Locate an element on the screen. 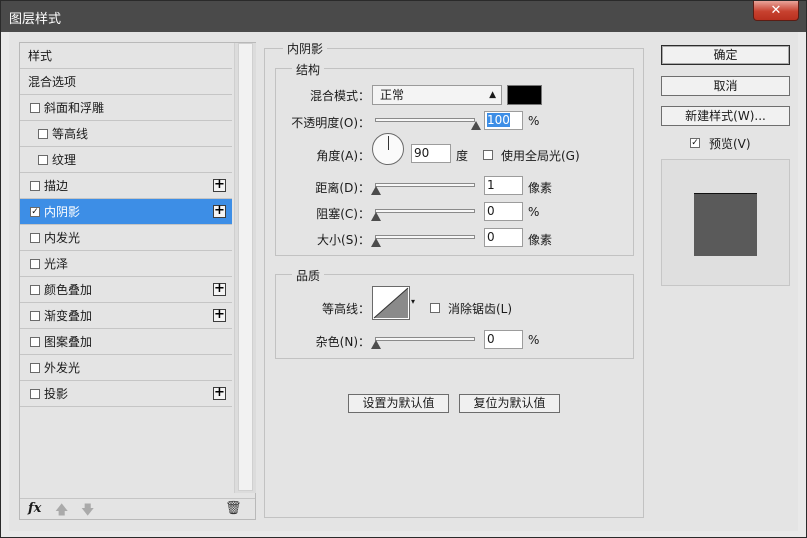 The image size is (807, 538). preview-swatch is located at coordinates (725, 224).